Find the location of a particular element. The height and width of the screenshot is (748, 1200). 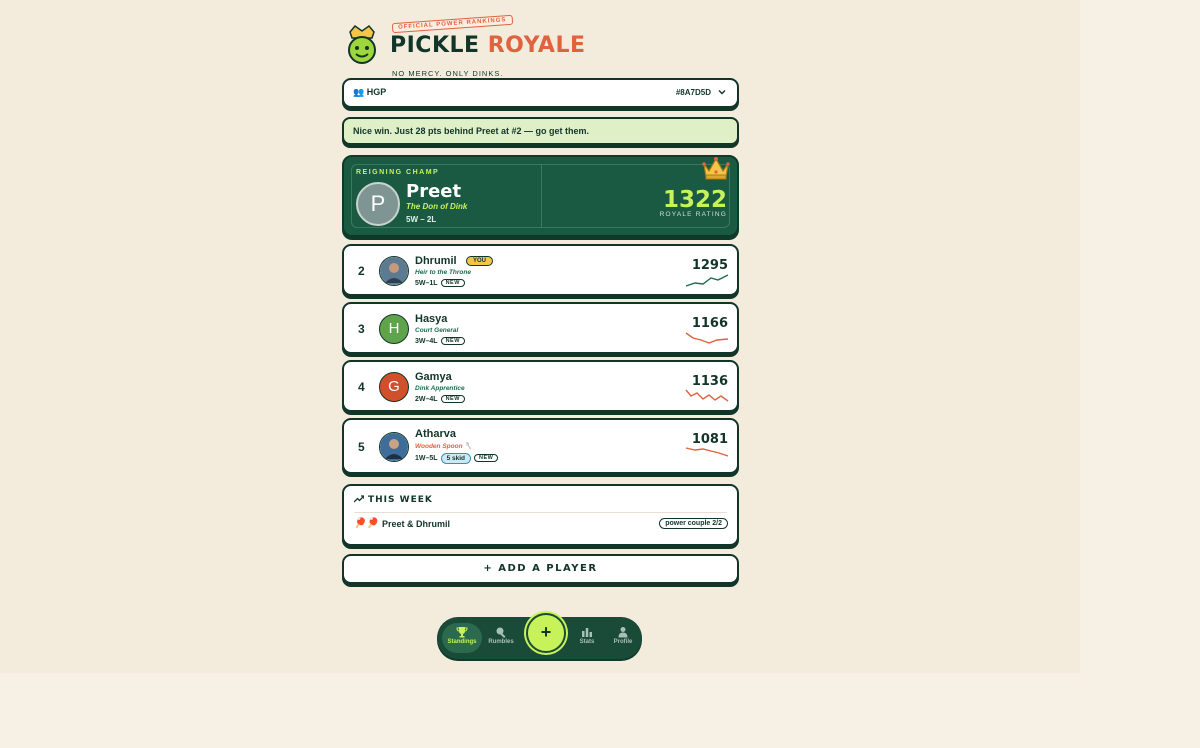

nav-standings: Standings is located at coordinates (462, 638).